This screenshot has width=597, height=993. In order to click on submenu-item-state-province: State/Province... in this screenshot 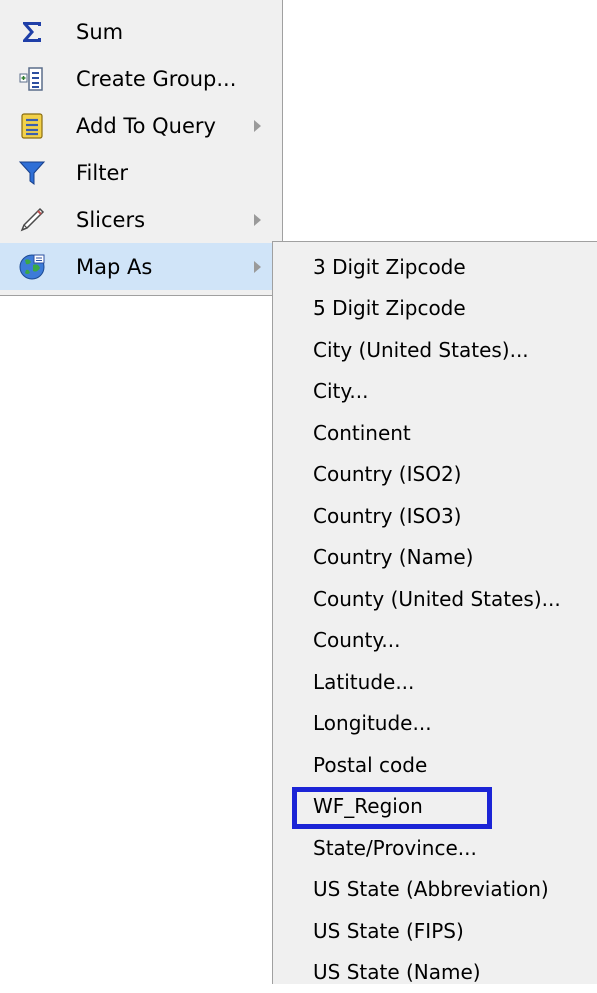, I will do `click(435, 848)`.